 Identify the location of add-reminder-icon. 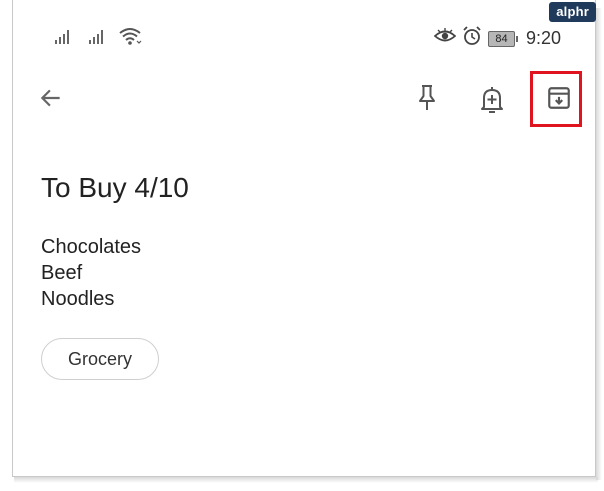
(492, 100).